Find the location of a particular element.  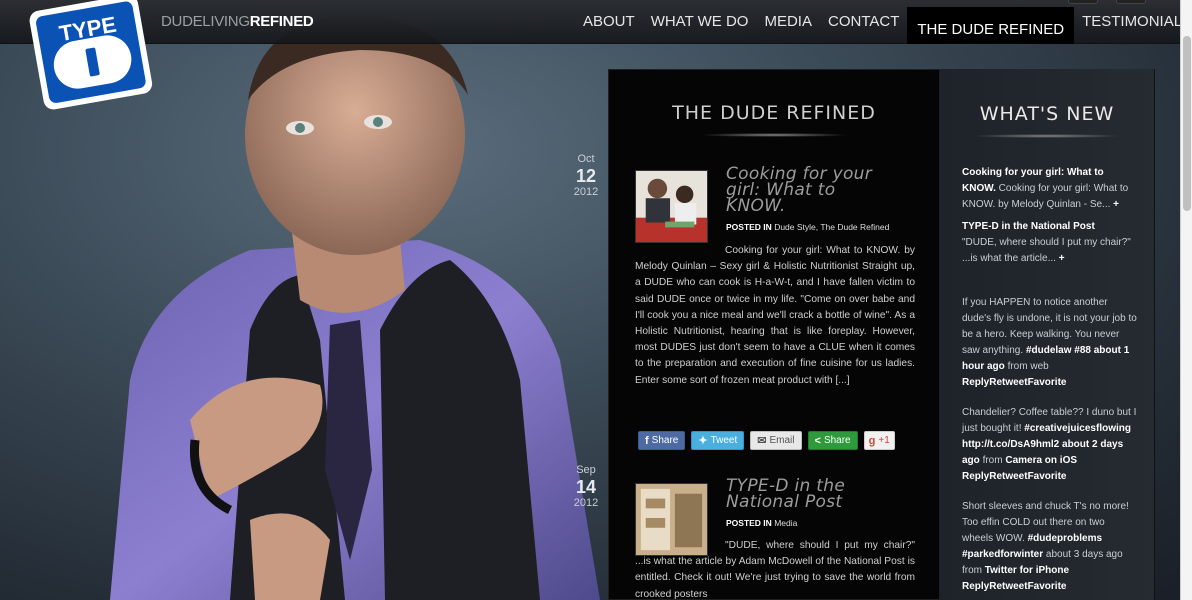

social-buttons is located at coordinates (1107, 2).